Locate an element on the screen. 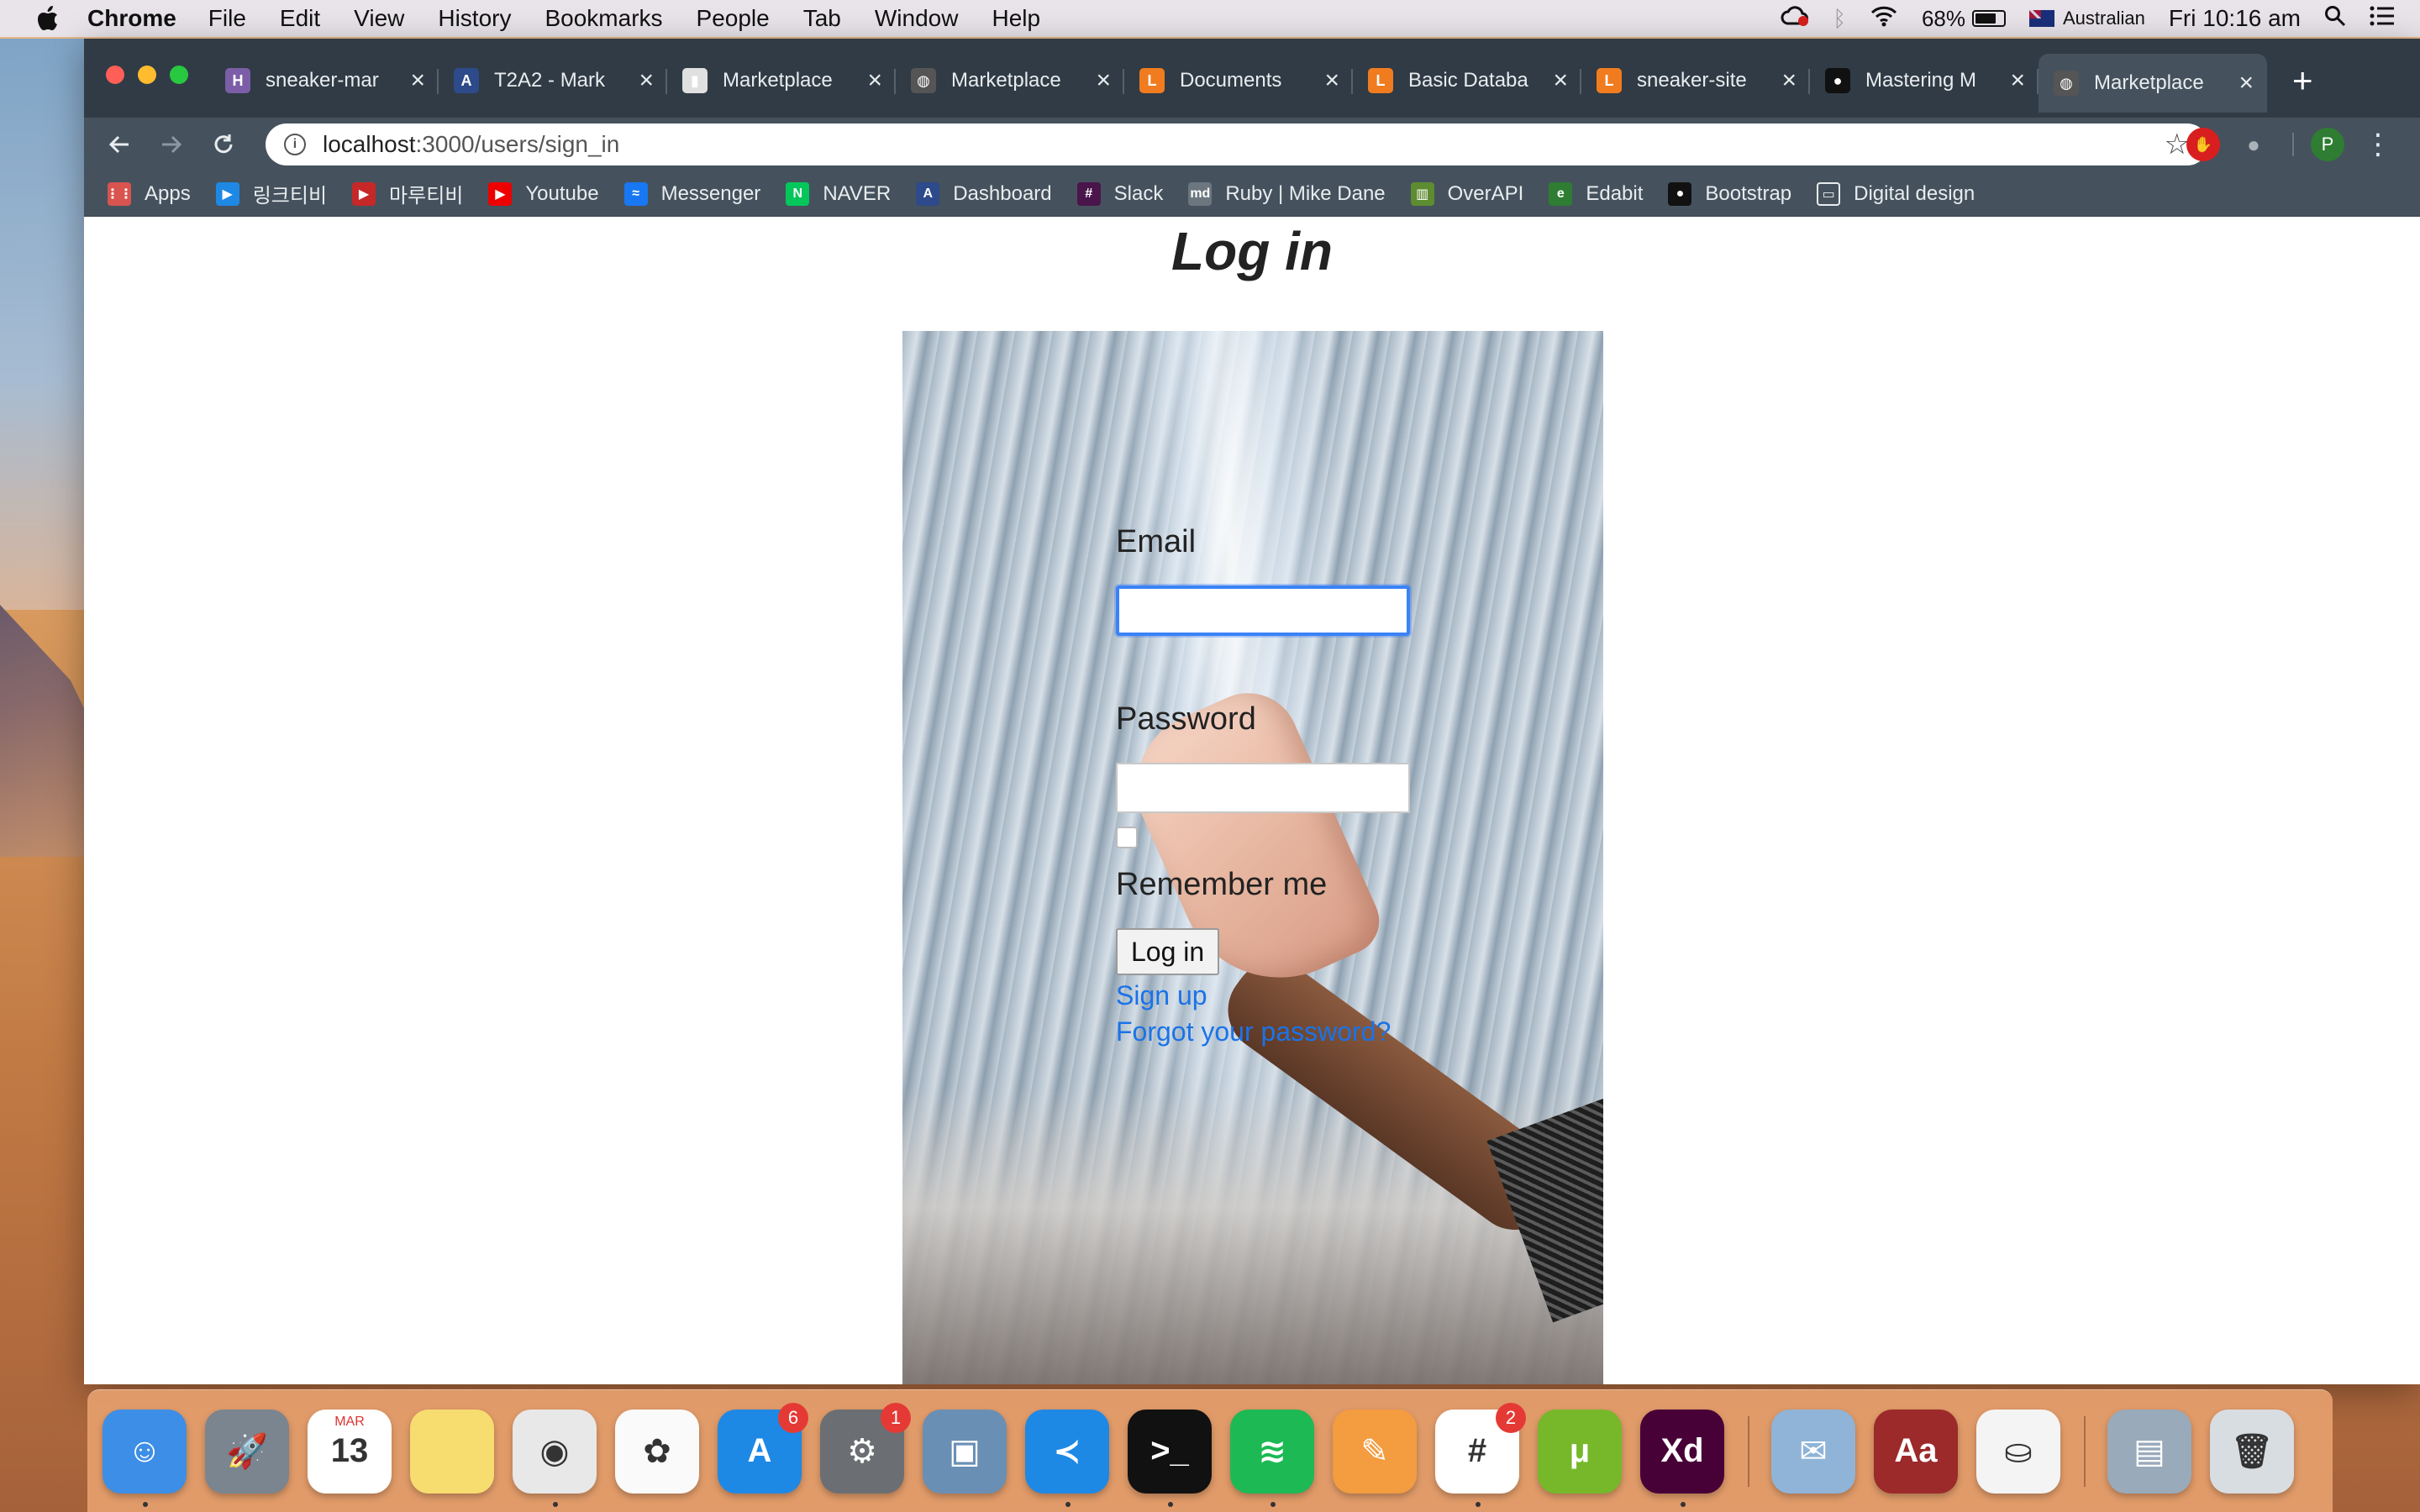 Image resolution: width=2420 pixels, height=1512 pixels. zoom-window-button is located at coordinates (179, 75).